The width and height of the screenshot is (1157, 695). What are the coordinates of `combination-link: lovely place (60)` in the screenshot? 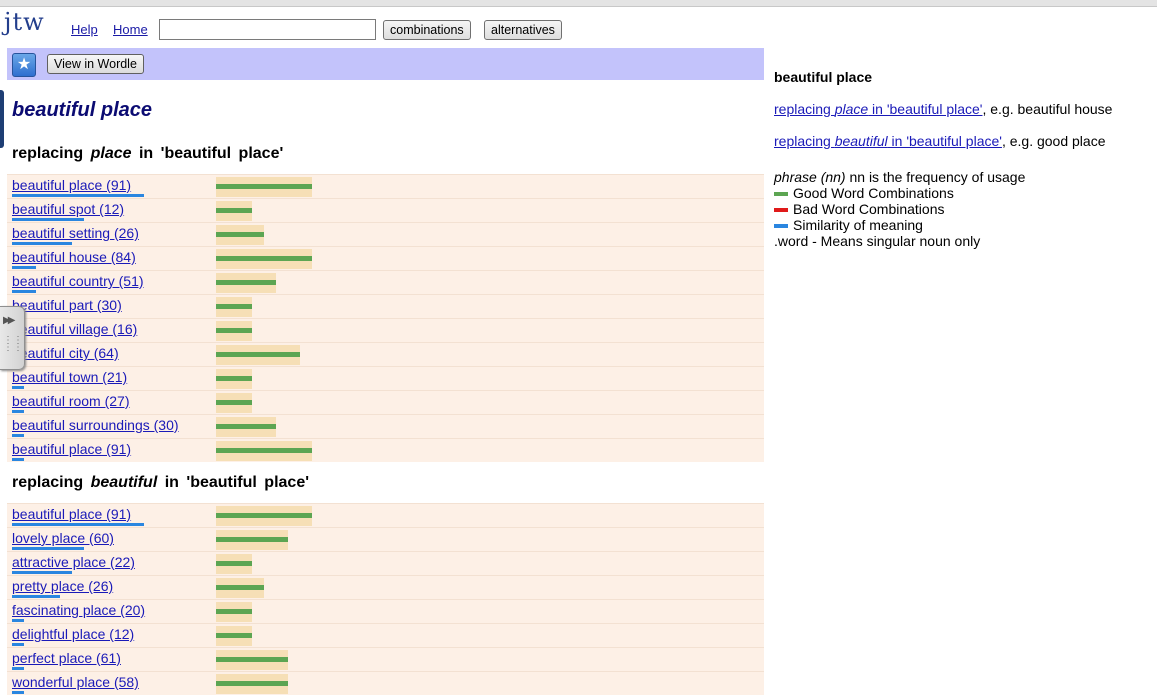 It's located at (63, 538).